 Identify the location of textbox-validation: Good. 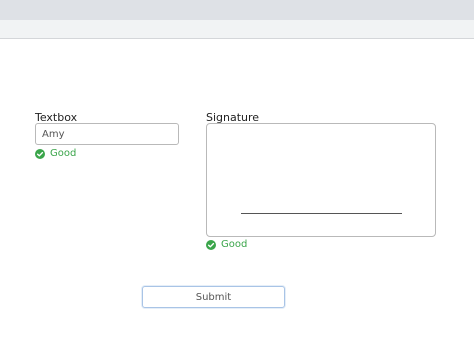
(55, 154).